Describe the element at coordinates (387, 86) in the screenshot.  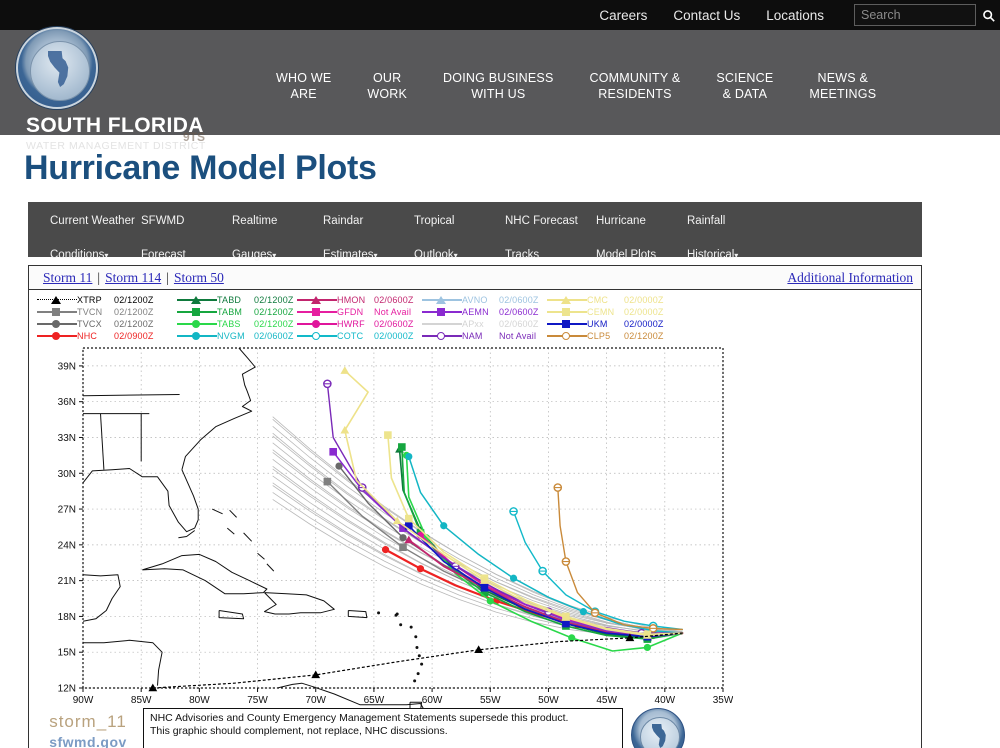
I see `nav-our-work: OUR WORK` at that location.